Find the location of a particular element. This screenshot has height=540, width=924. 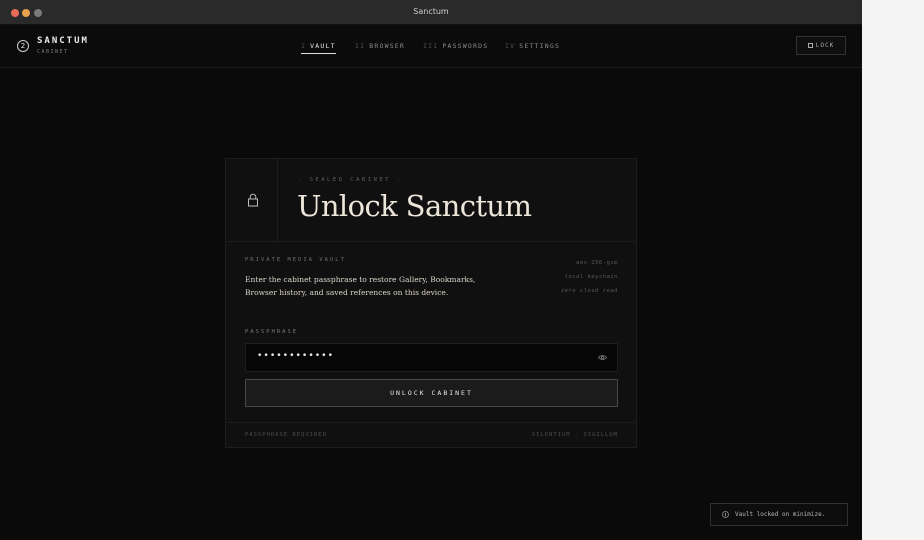

panel-header: · SEALED CABINET · Unlock Sanctum is located at coordinates (431, 200).